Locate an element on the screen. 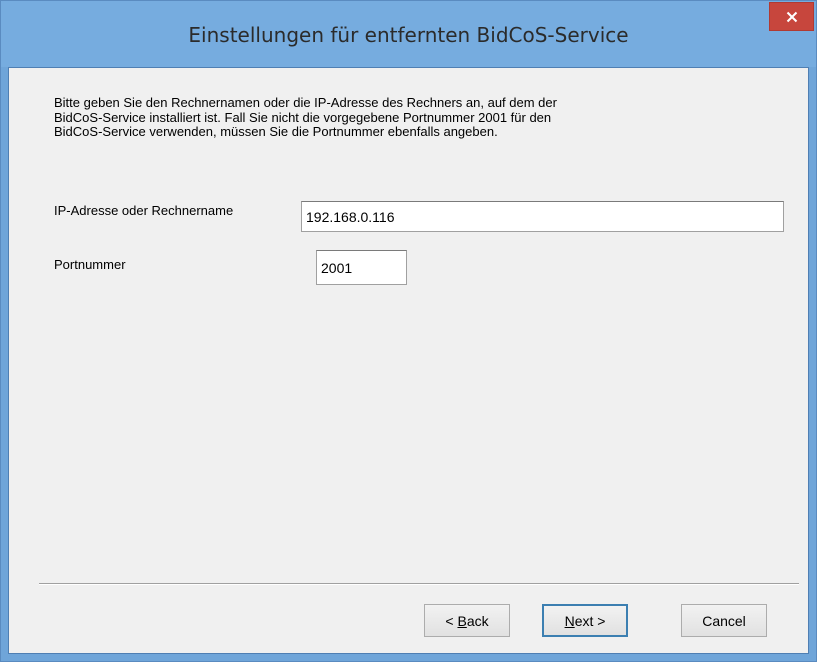 This screenshot has height=662, width=817. port-label: Portnummer is located at coordinates (90, 264).